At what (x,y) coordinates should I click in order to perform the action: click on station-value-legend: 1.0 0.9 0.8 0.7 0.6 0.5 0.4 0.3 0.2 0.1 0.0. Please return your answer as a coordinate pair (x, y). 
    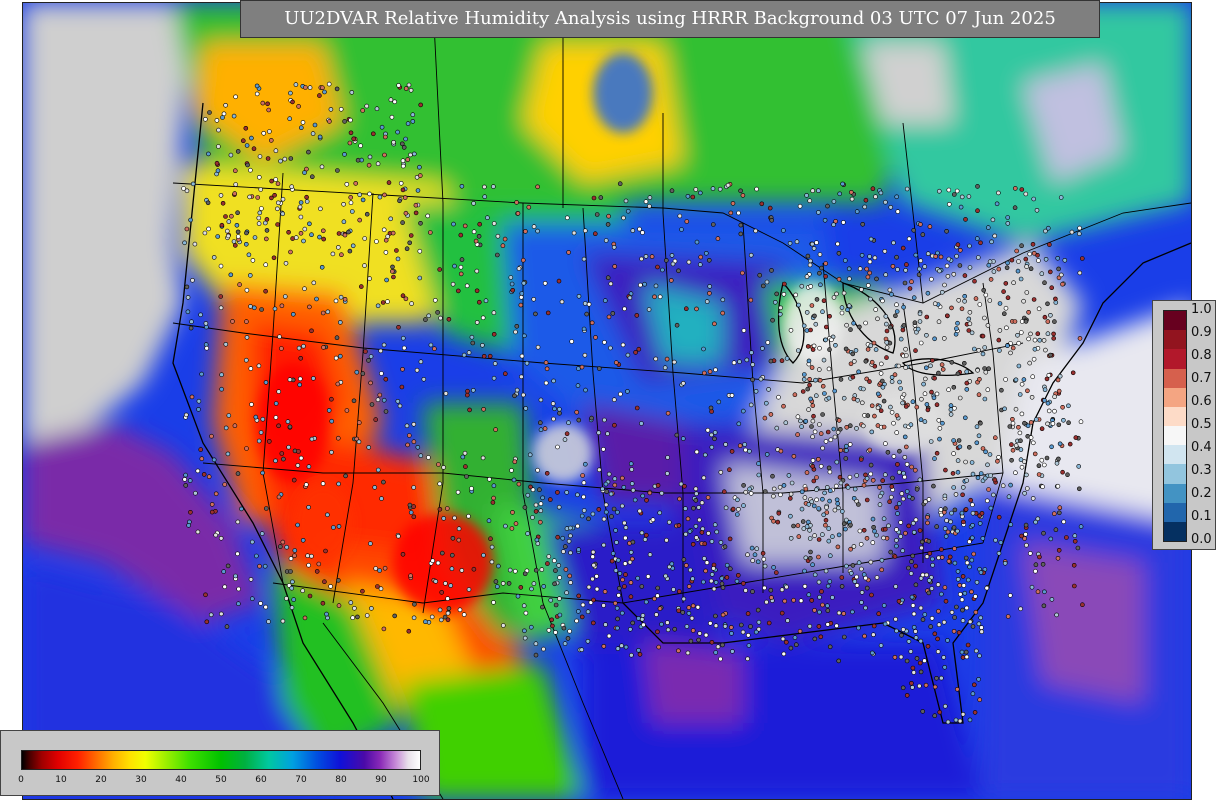
    Looking at the image, I should click on (1184, 425).